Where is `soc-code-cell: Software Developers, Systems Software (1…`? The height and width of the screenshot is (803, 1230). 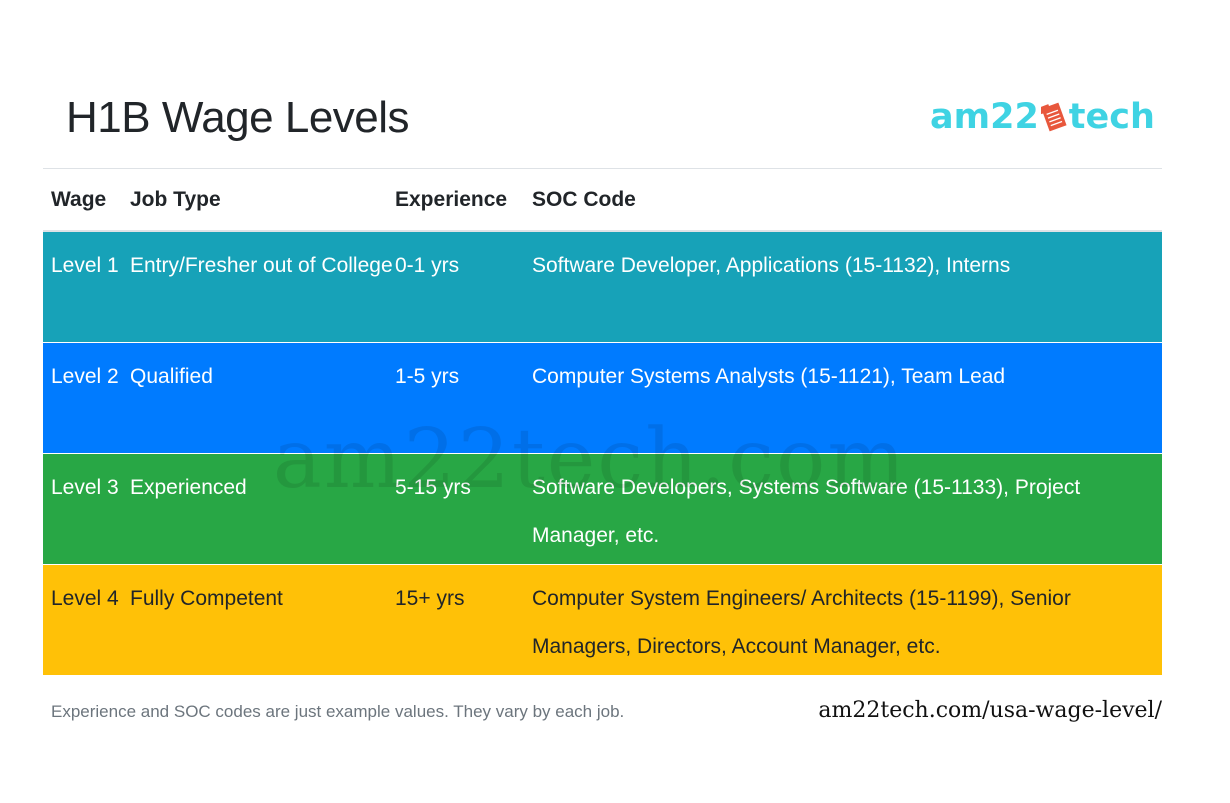
soc-code-cell: Software Developers, Systems Software (1… is located at coordinates (806, 511).